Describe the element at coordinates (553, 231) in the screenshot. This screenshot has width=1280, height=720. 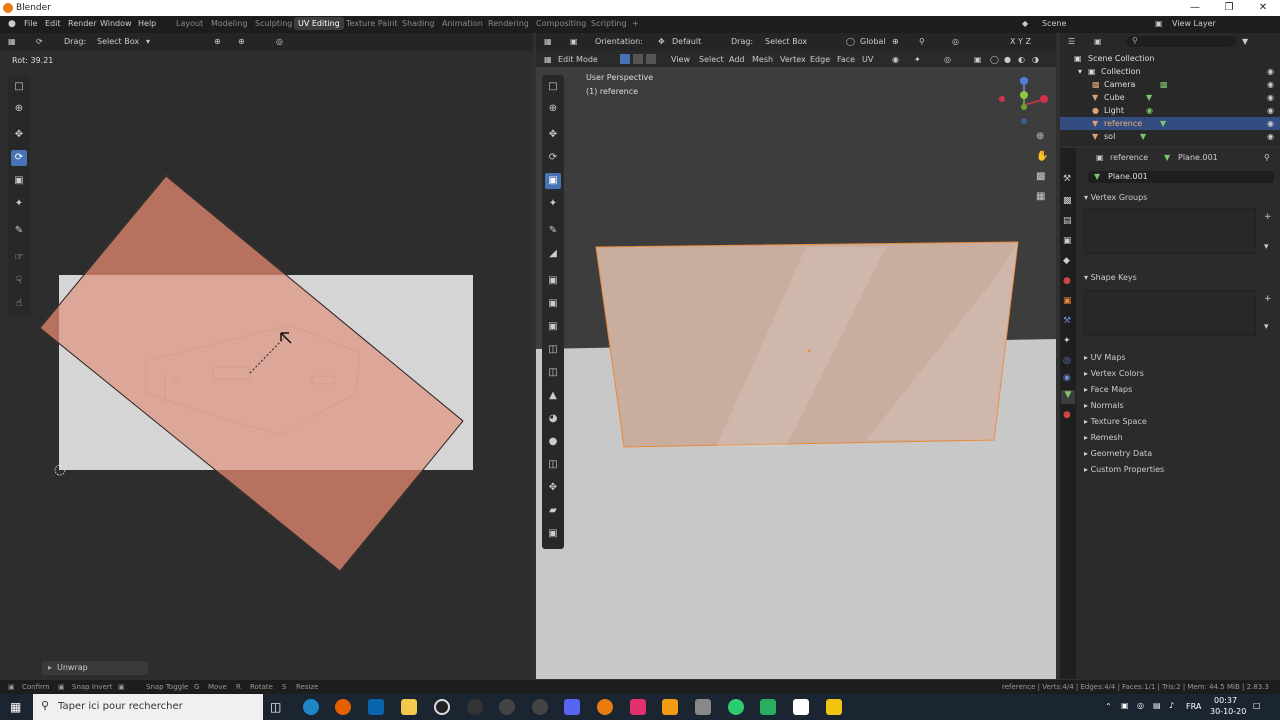
I see `annotate-tool-icon: ✎` at that location.